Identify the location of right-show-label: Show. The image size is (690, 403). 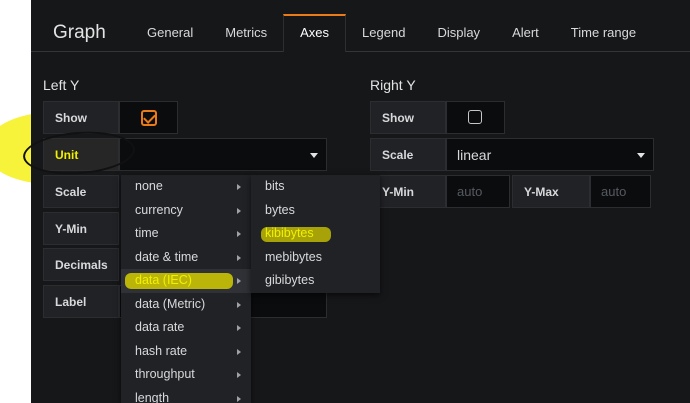
(408, 117).